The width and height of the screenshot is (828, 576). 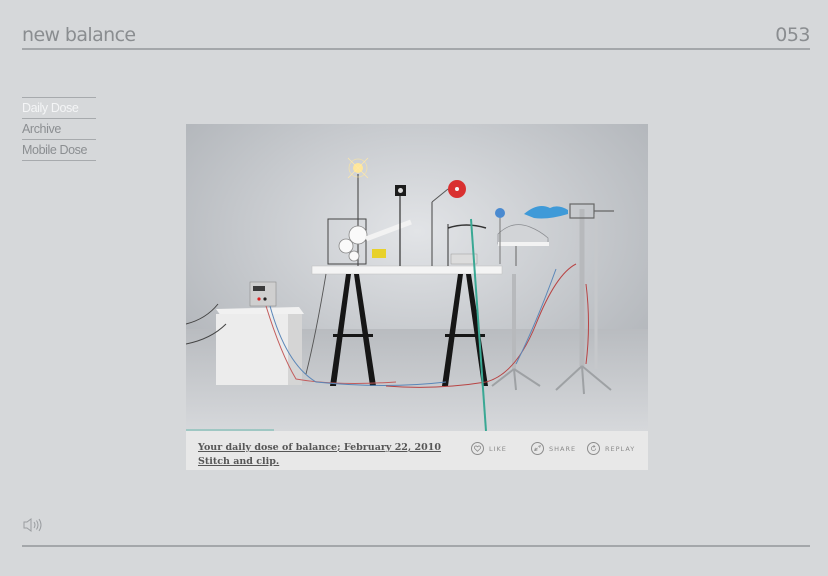 What do you see at coordinates (79, 35) in the screenshot?
I see `brand-logo: new balance` at bounding box center [79, 35].